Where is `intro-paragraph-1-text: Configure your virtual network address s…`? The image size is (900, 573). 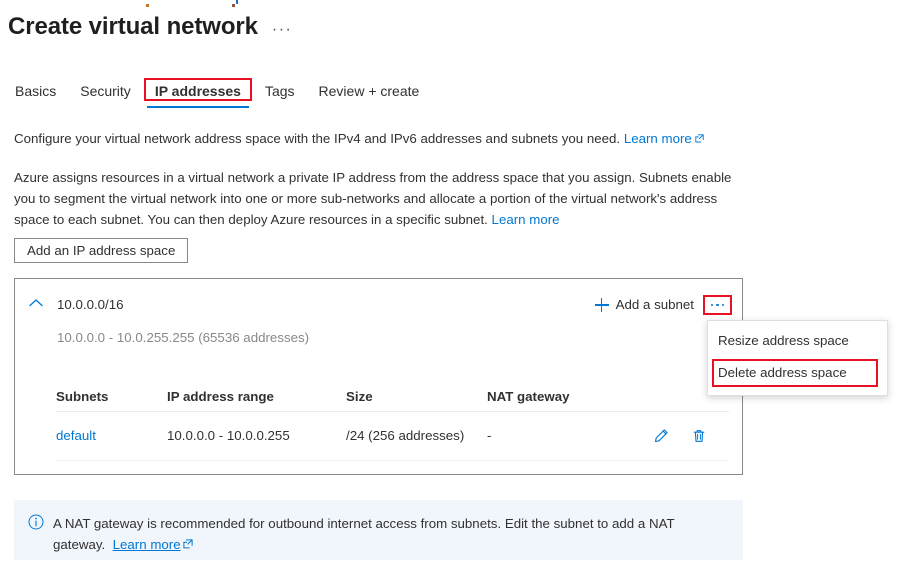
intro-paragraph-1-text: Configure your virtual network address s… is located at coordinates (317, 138).